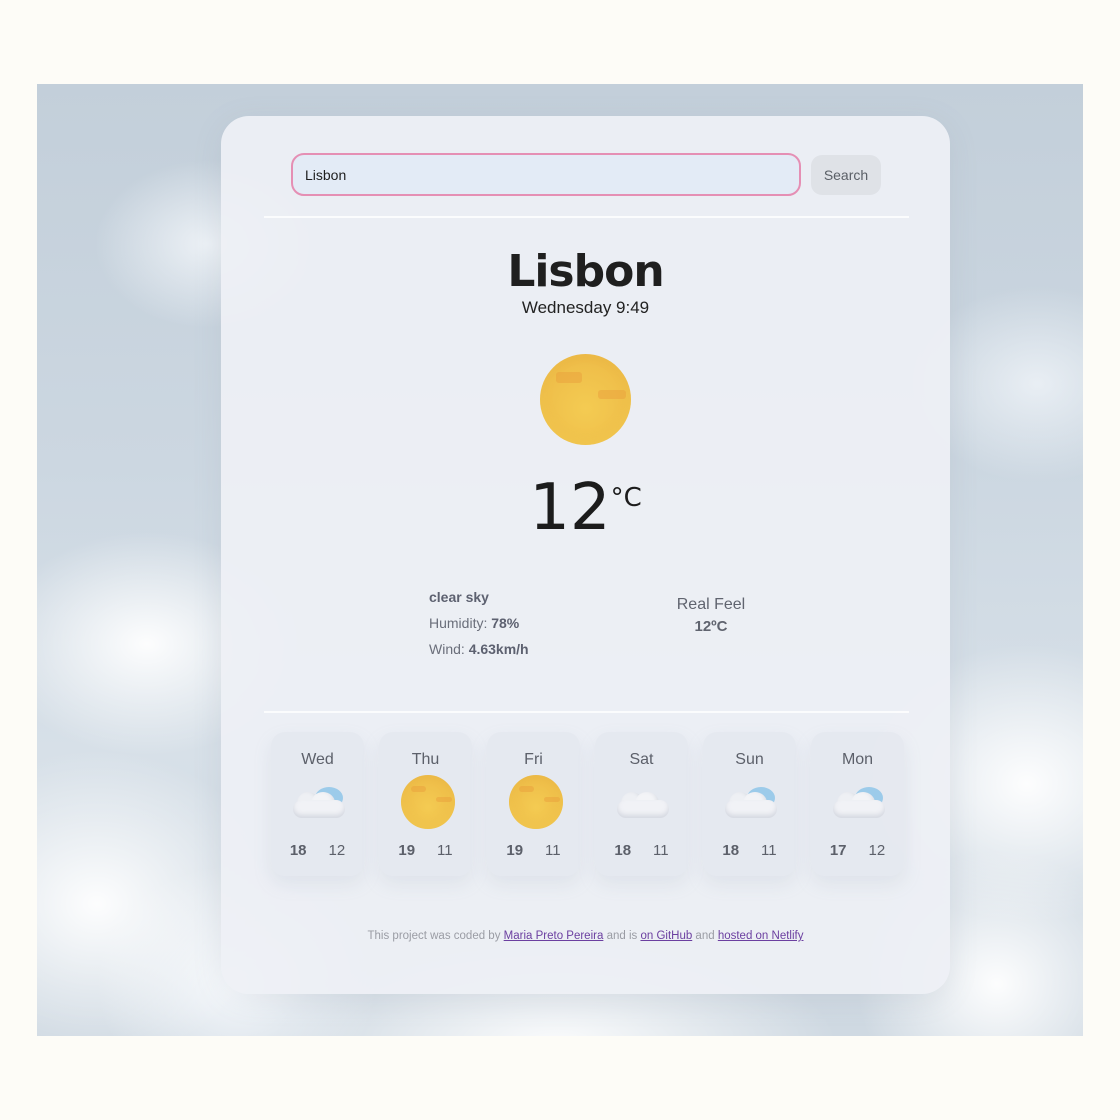  I want to click on forecast-day: Wed 18 12, so click(317, 804).